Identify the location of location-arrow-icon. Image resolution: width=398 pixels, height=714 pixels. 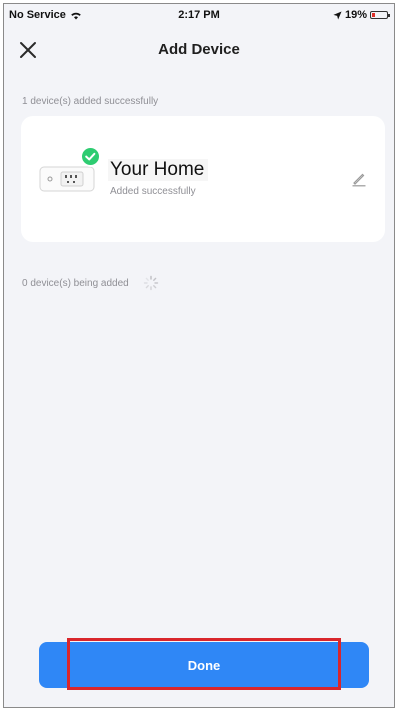
(337, 15).